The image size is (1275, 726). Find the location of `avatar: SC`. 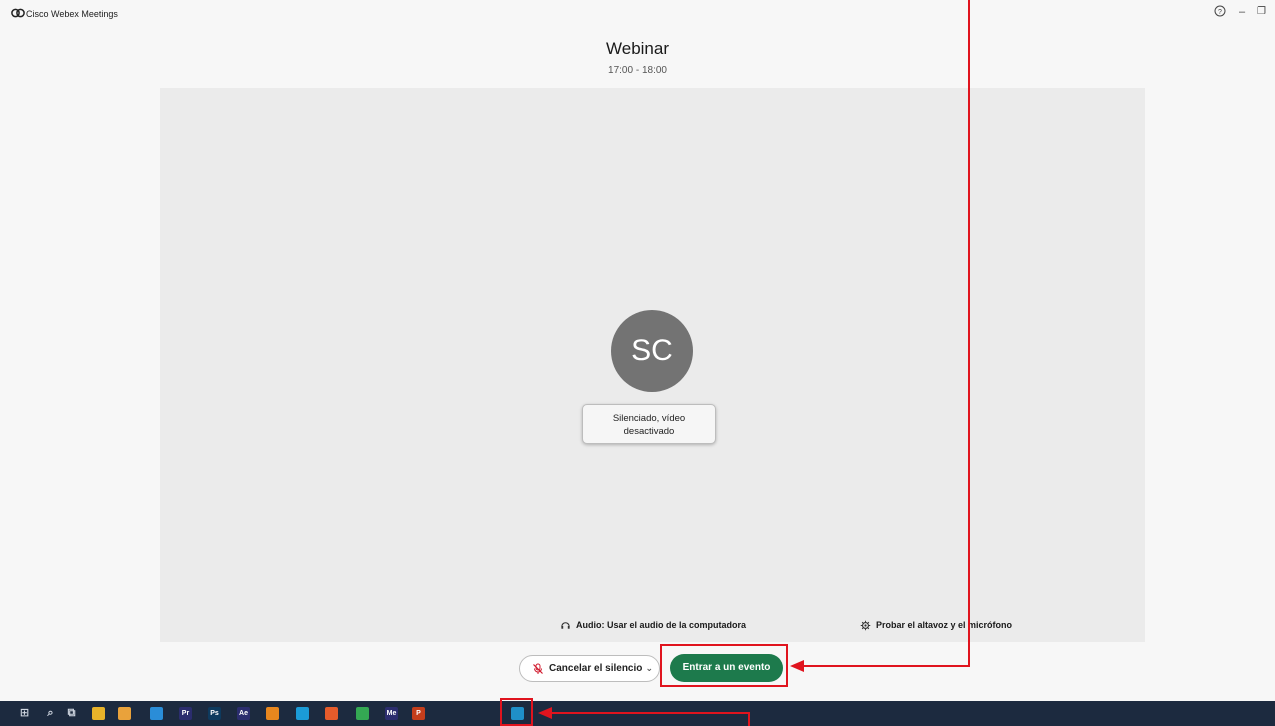

avatar: SC is located at coordinates (652, 351).